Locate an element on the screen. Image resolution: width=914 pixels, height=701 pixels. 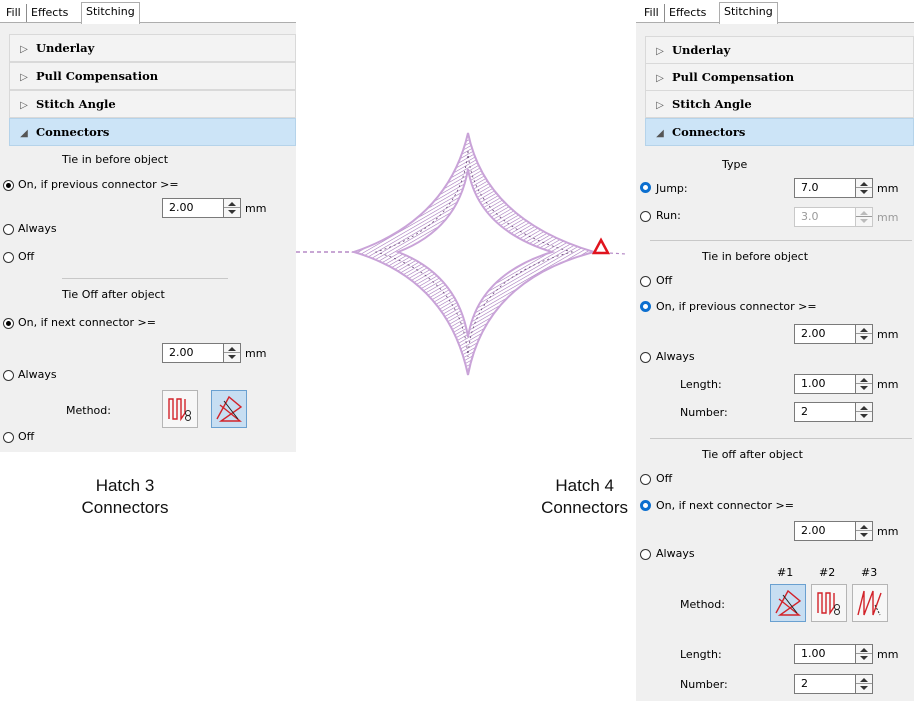
run-label: Run: is located at coordinates (668, 215).